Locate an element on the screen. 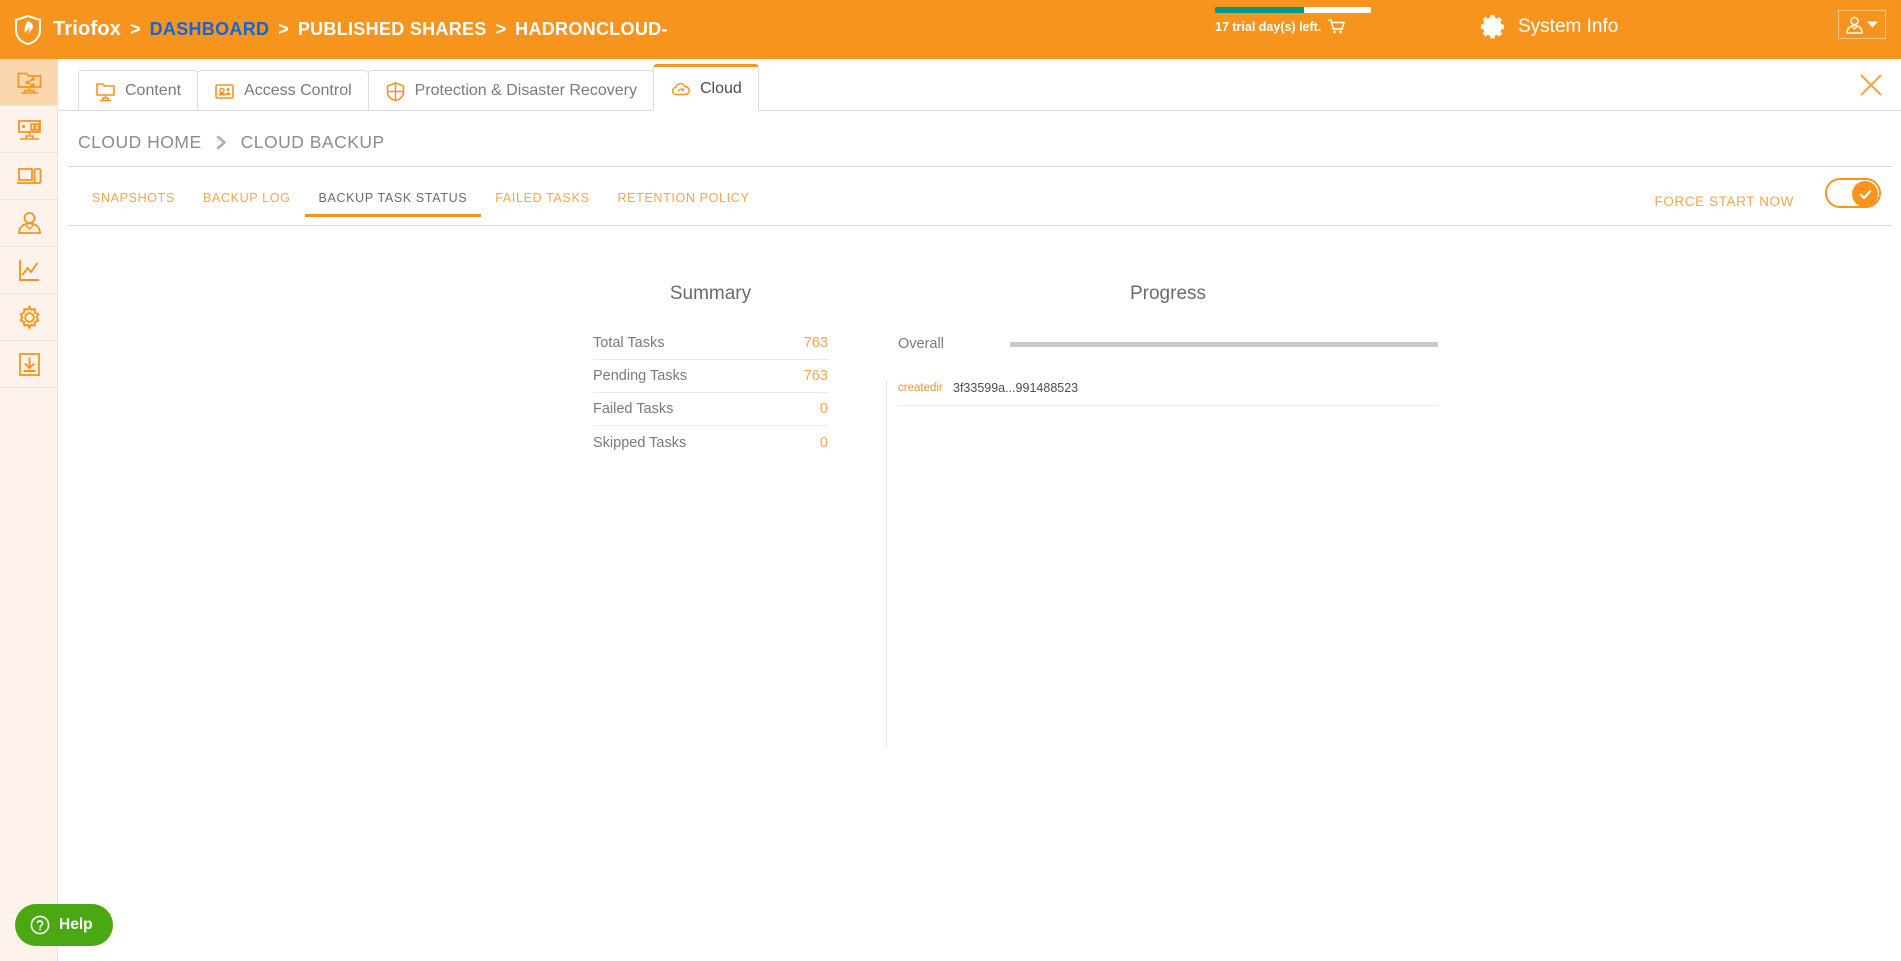 Image resolution: width=1901 pixels, height=961 pixels. breadcrumb-cloud-backup: CLOUD BACKUP is located at coordinates (313, 142).